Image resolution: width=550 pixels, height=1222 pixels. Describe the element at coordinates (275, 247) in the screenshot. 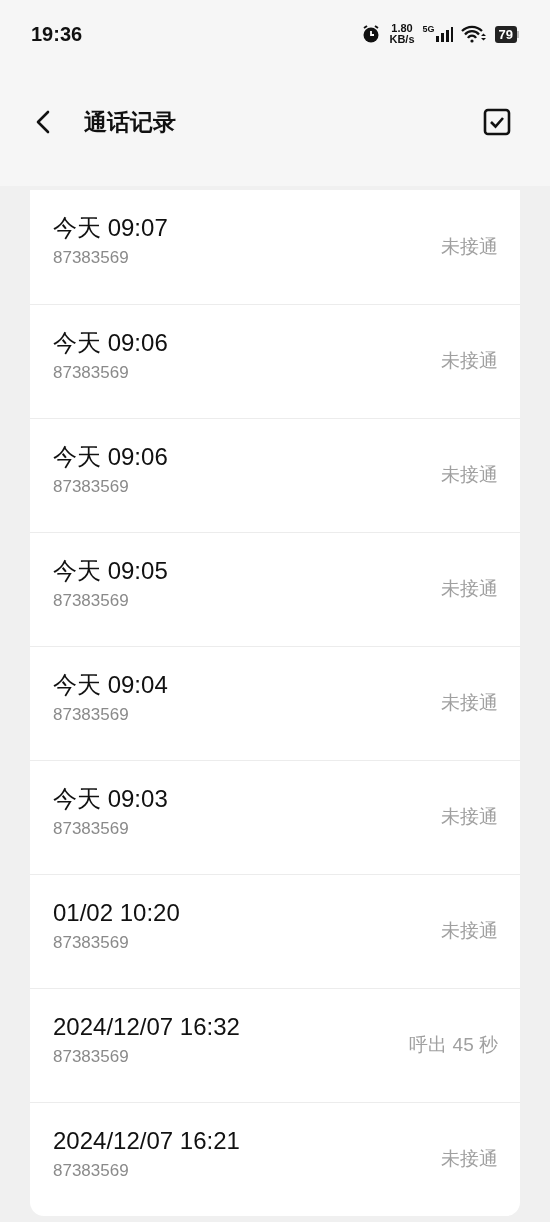

I see `call-record-row: 今天 09:07 87383569 未接通` at that location.